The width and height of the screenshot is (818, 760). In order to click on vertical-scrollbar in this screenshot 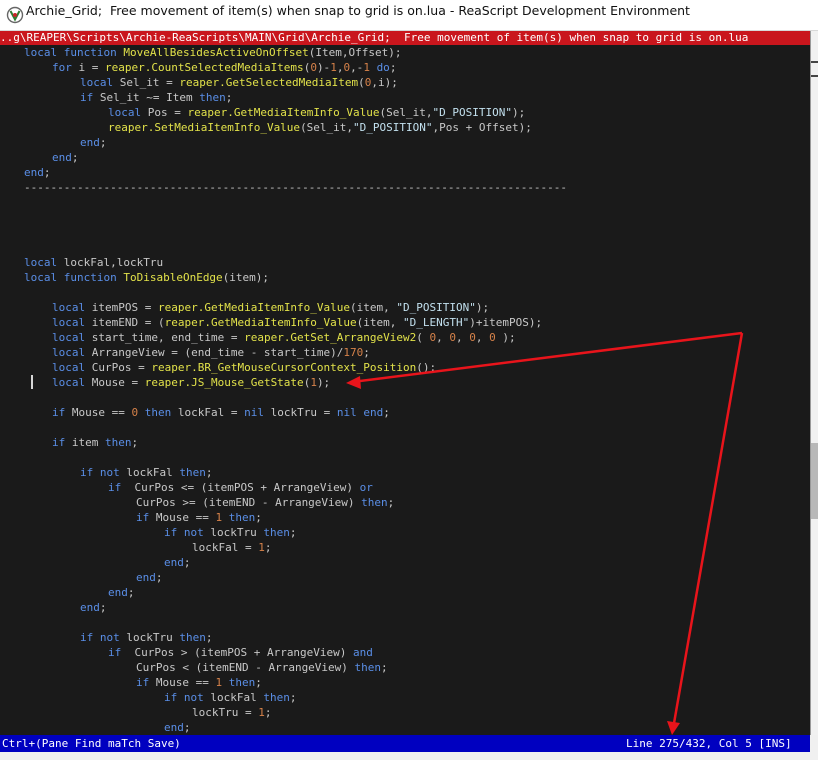, I will do `click(814, 383)`.